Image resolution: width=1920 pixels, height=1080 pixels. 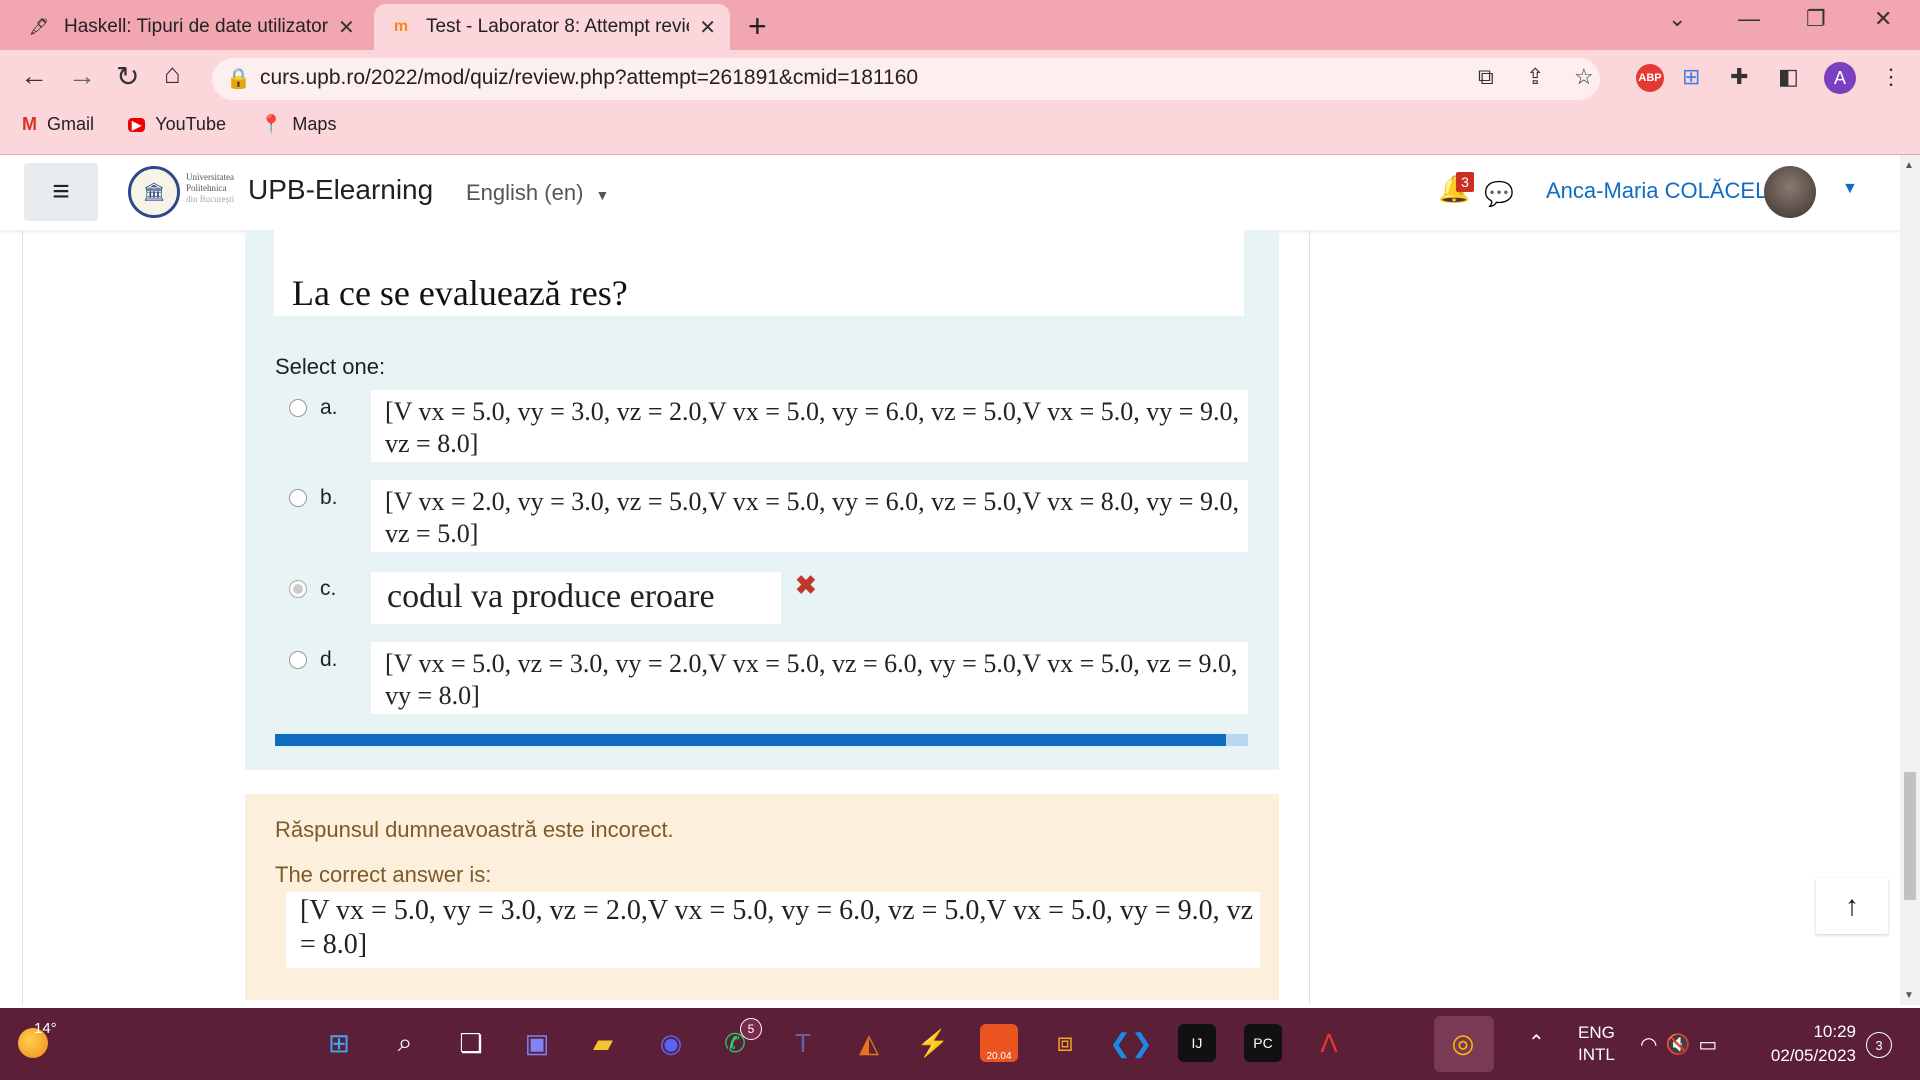 What do you see at coordinates (1197, 1043) in the screenshot?
I see `intellij-icon: IJ` at bounding box center [1197, 1043].